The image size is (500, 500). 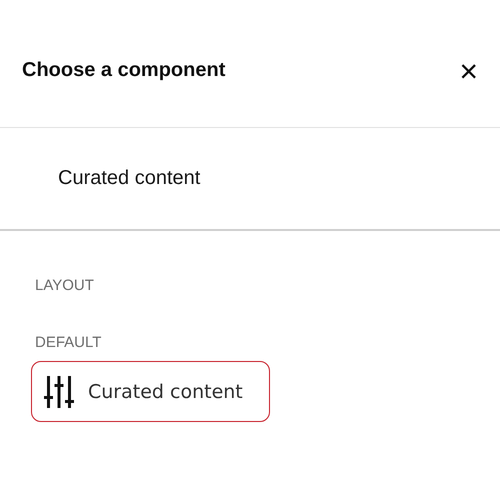 I want to click on component-option: Curated content, so click(x=150, y=391).